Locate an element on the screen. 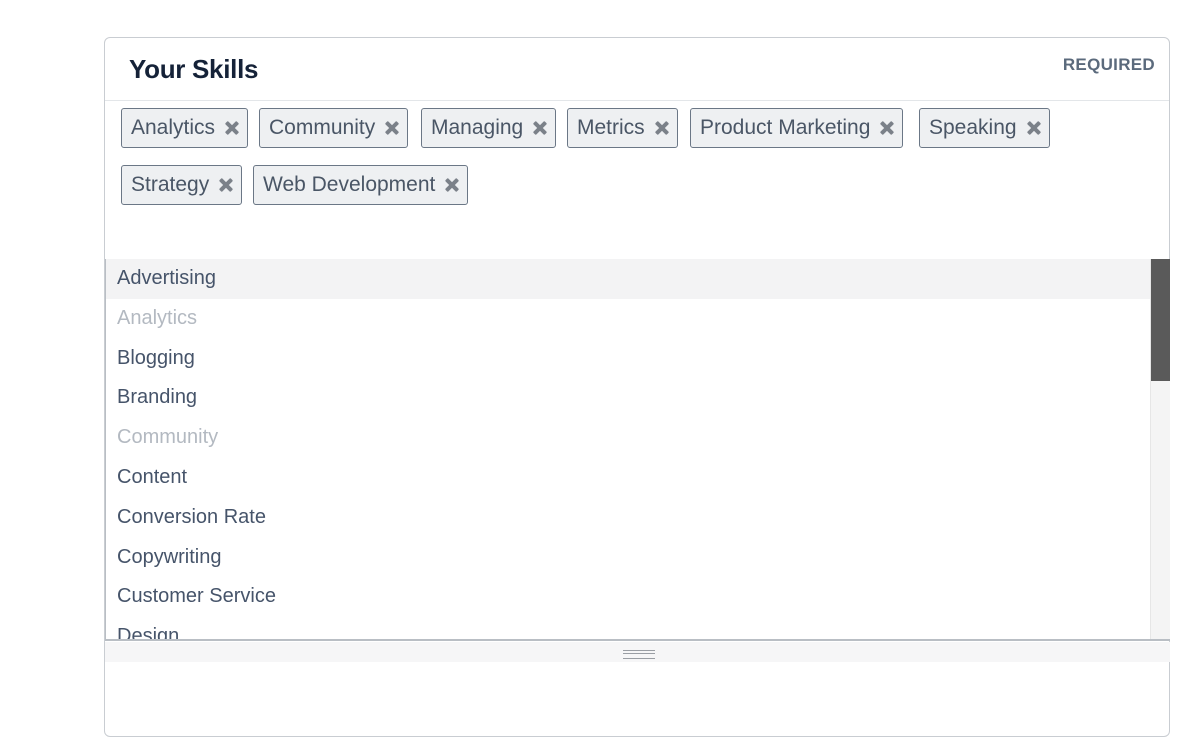  card-header: Your Skills REQUIRED is located at coordinates (637, 69).